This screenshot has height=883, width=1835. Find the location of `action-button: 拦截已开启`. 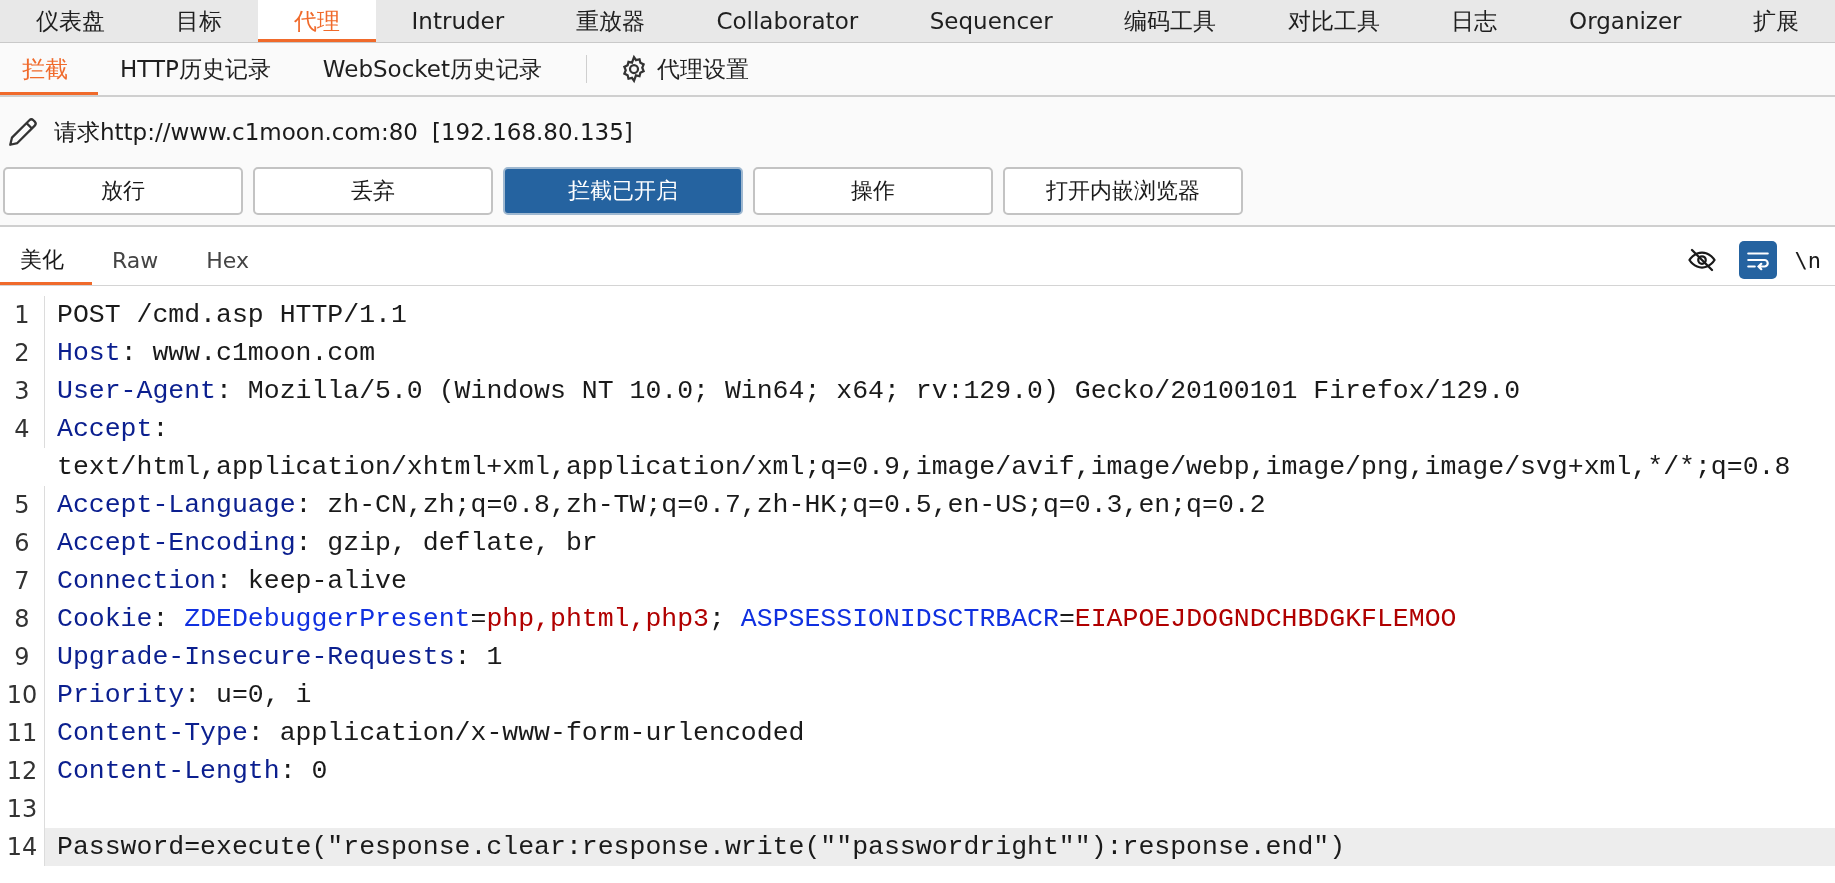

action-button: 拦截已开启 is located at coordinates (623, 191).